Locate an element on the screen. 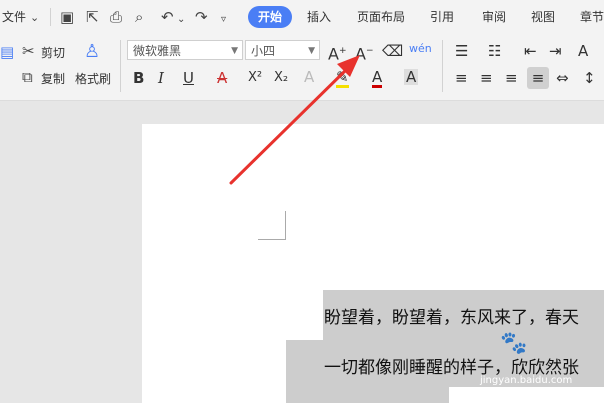  arrow-shaft is located at coordinates (289, 125).